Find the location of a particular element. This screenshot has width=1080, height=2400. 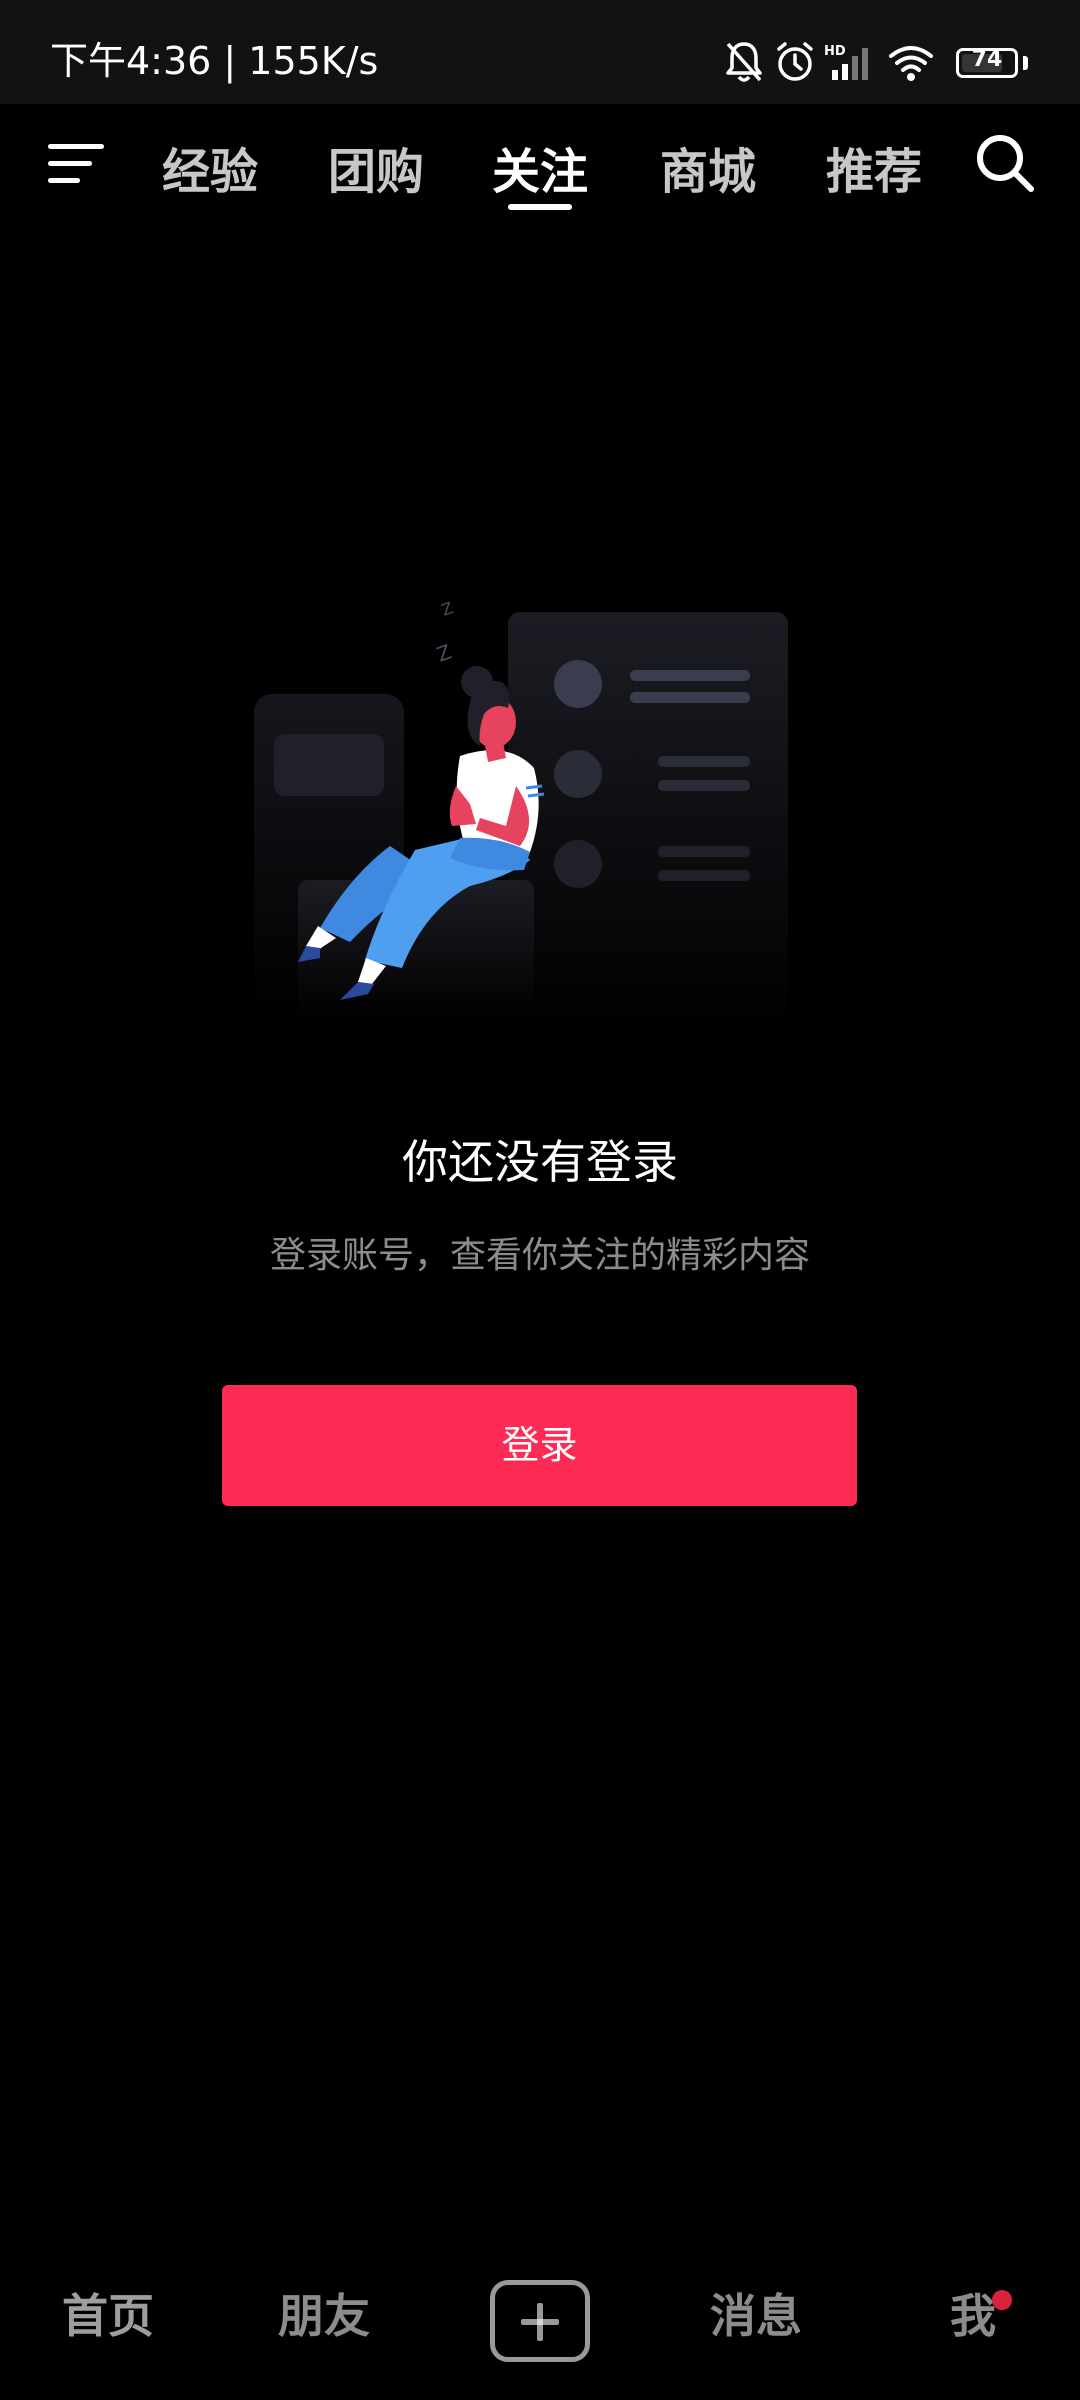

bottom-nav-friends: 朋友 is located at coordinates (324, 2313).